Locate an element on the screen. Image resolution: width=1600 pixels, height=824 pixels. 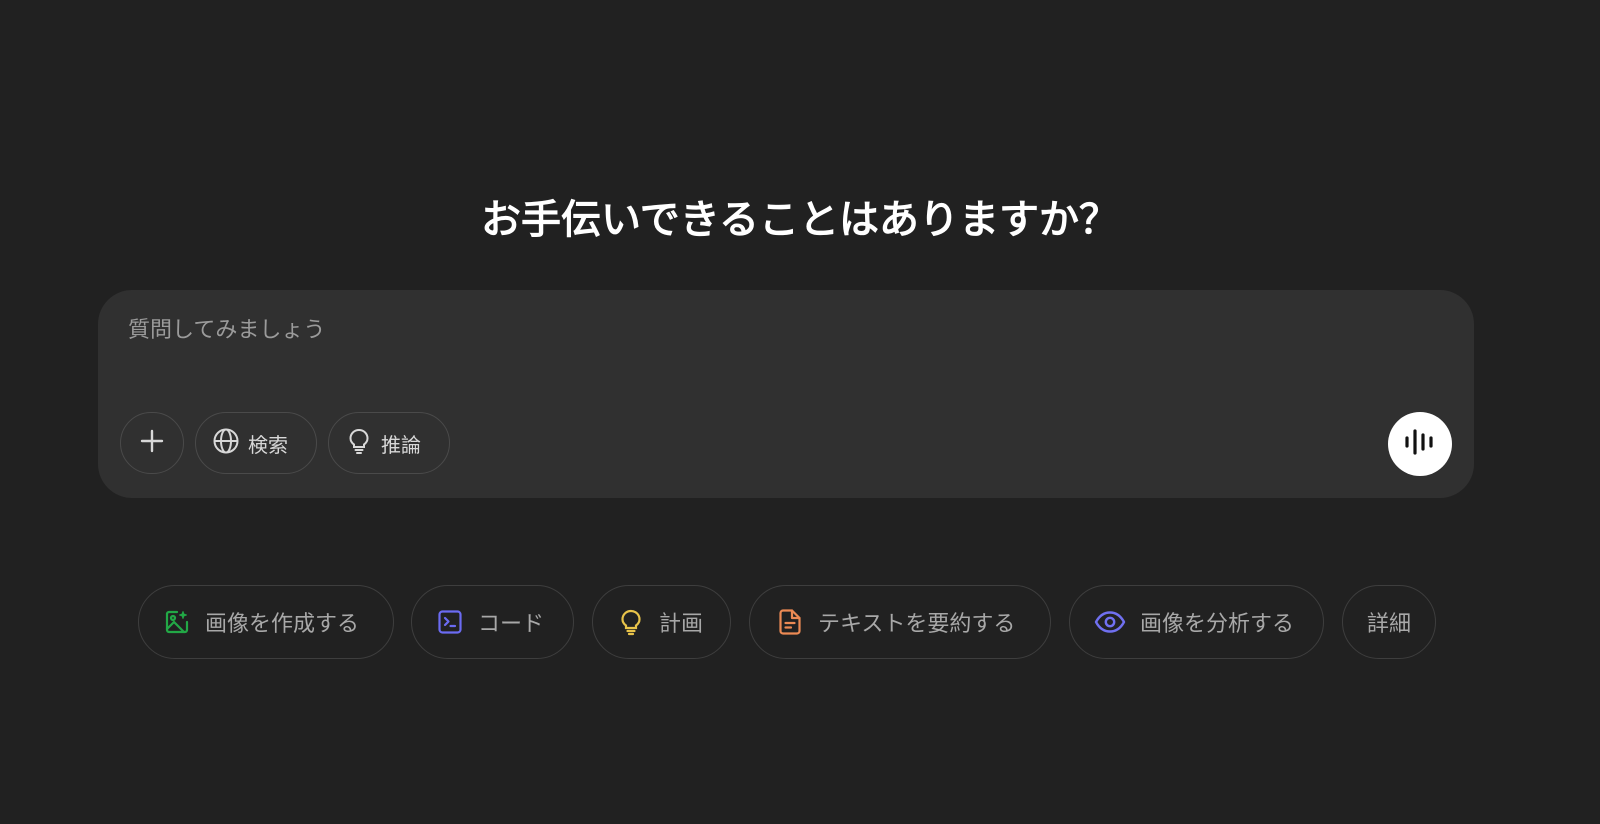
voice-mode-button is located at coordinates (1420, 444).